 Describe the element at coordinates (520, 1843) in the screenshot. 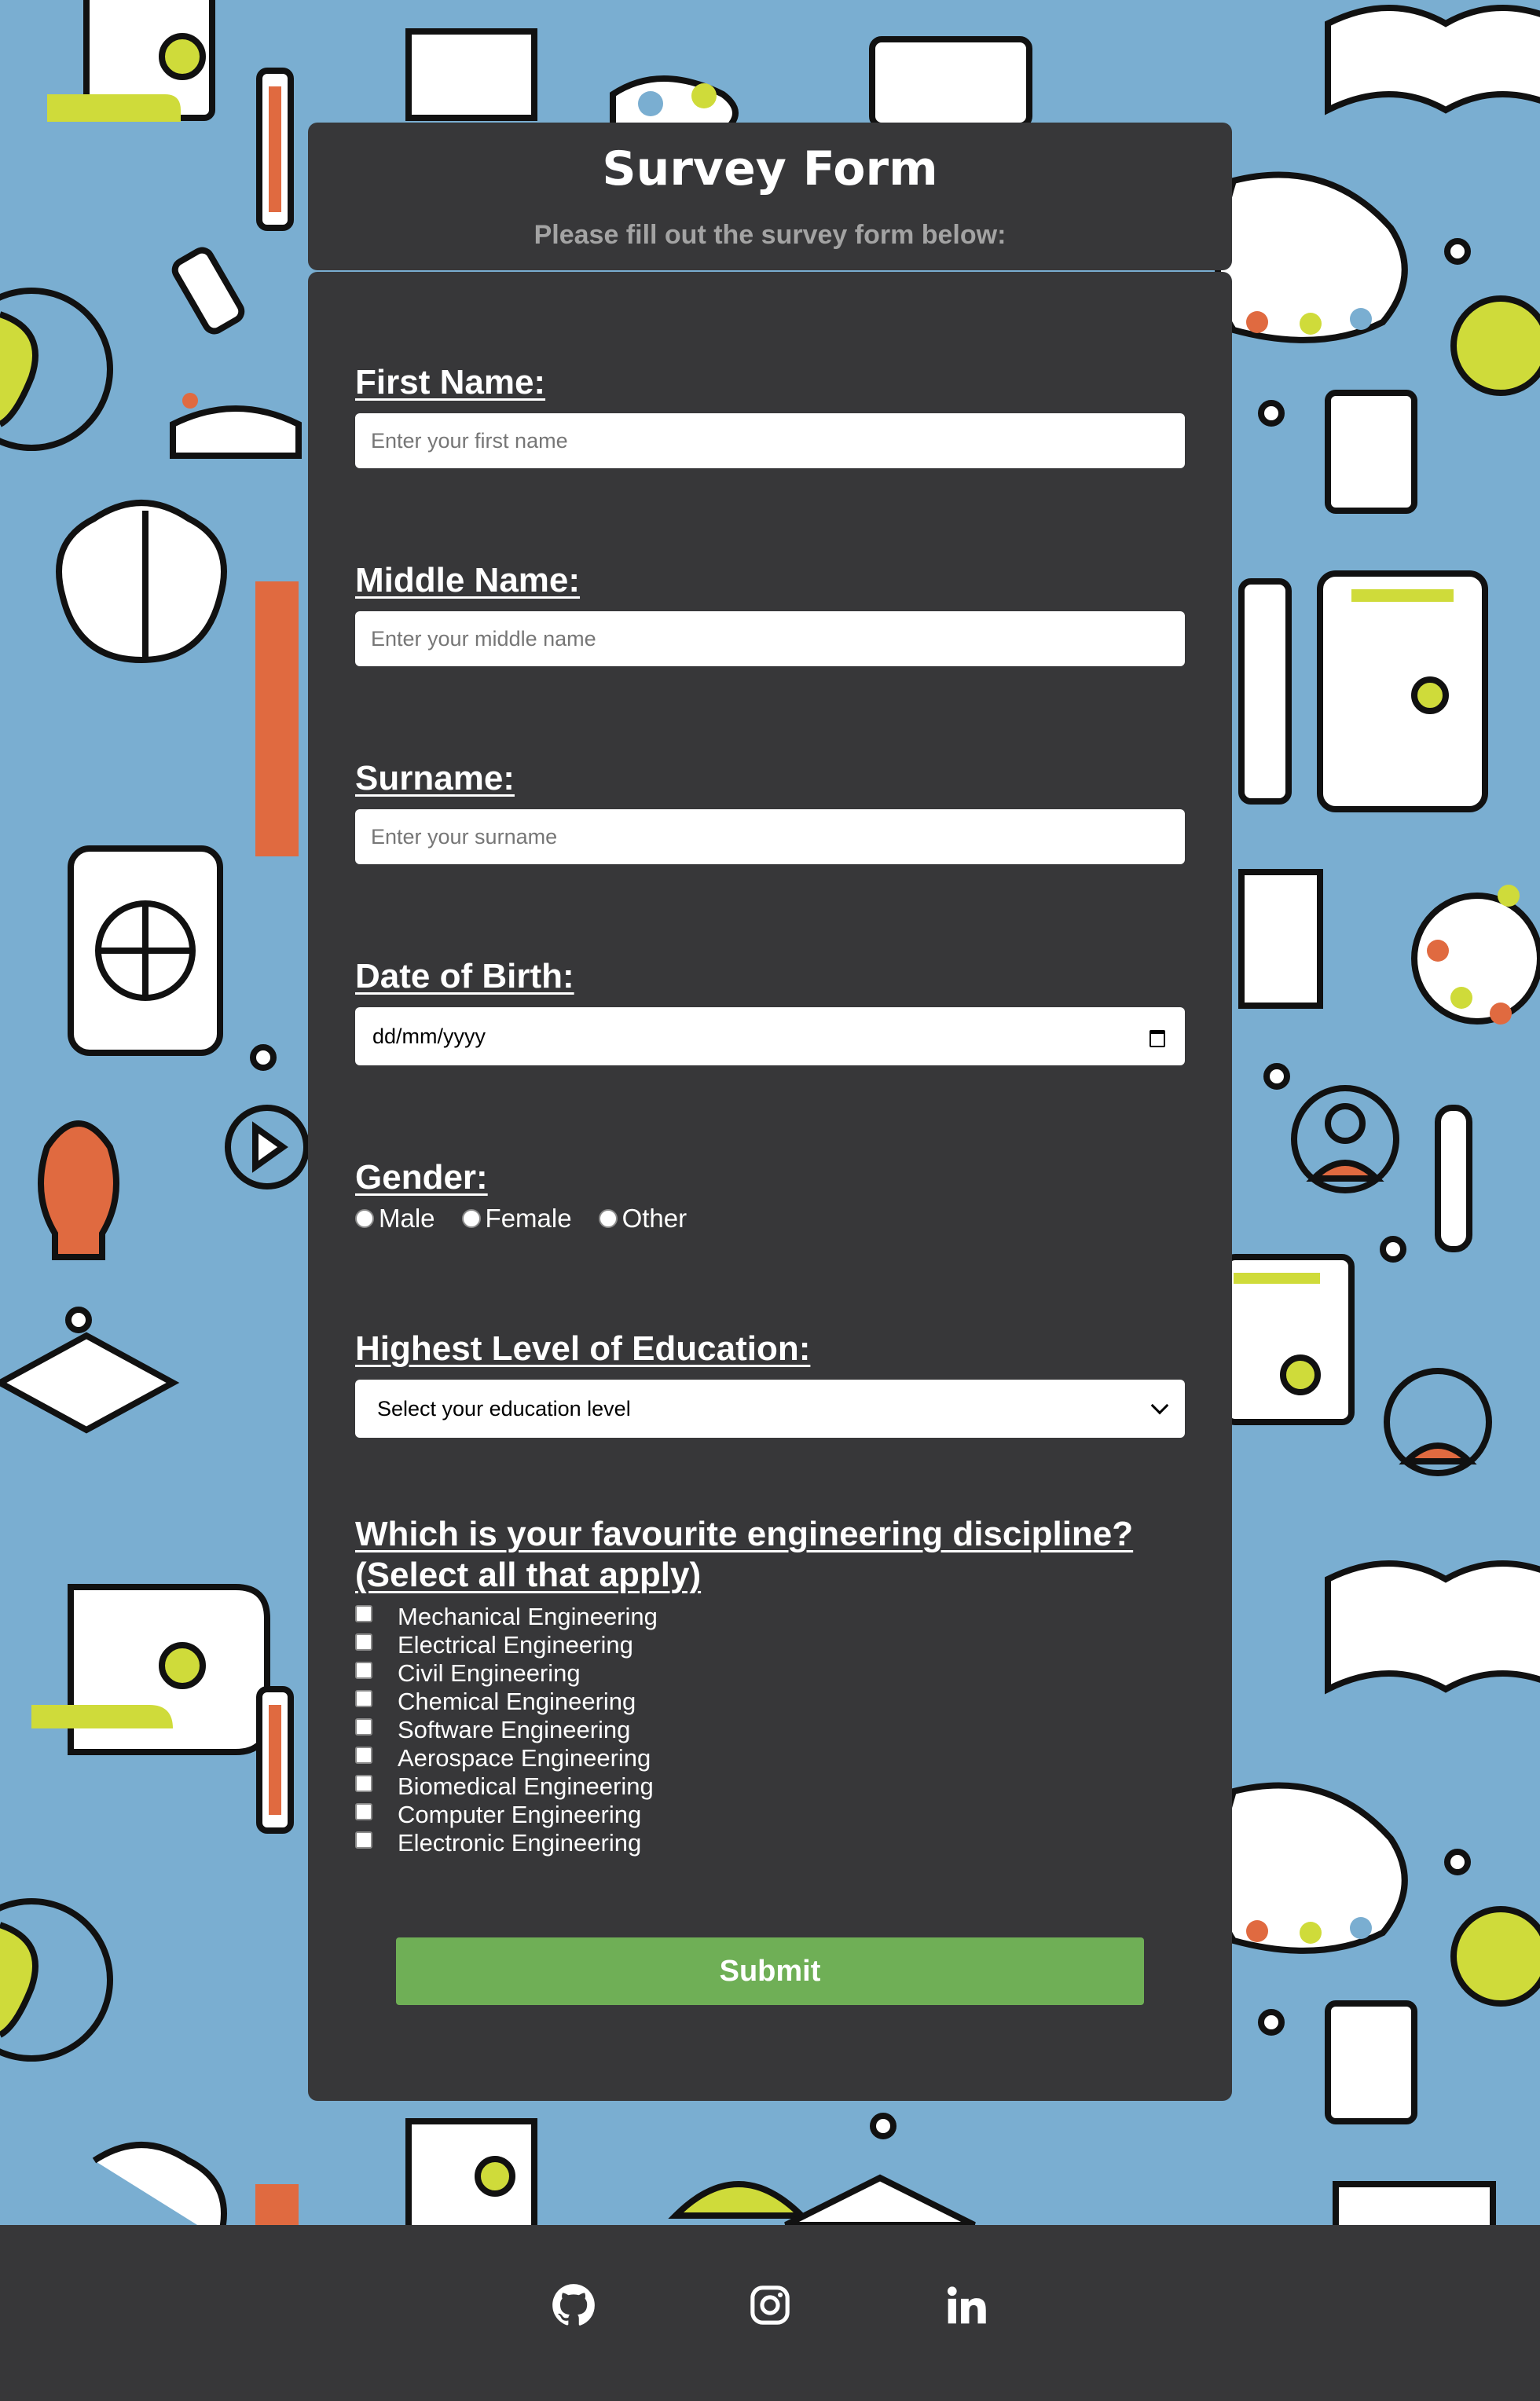

I see `checkbox-label: Electronic Engineering` at that location.